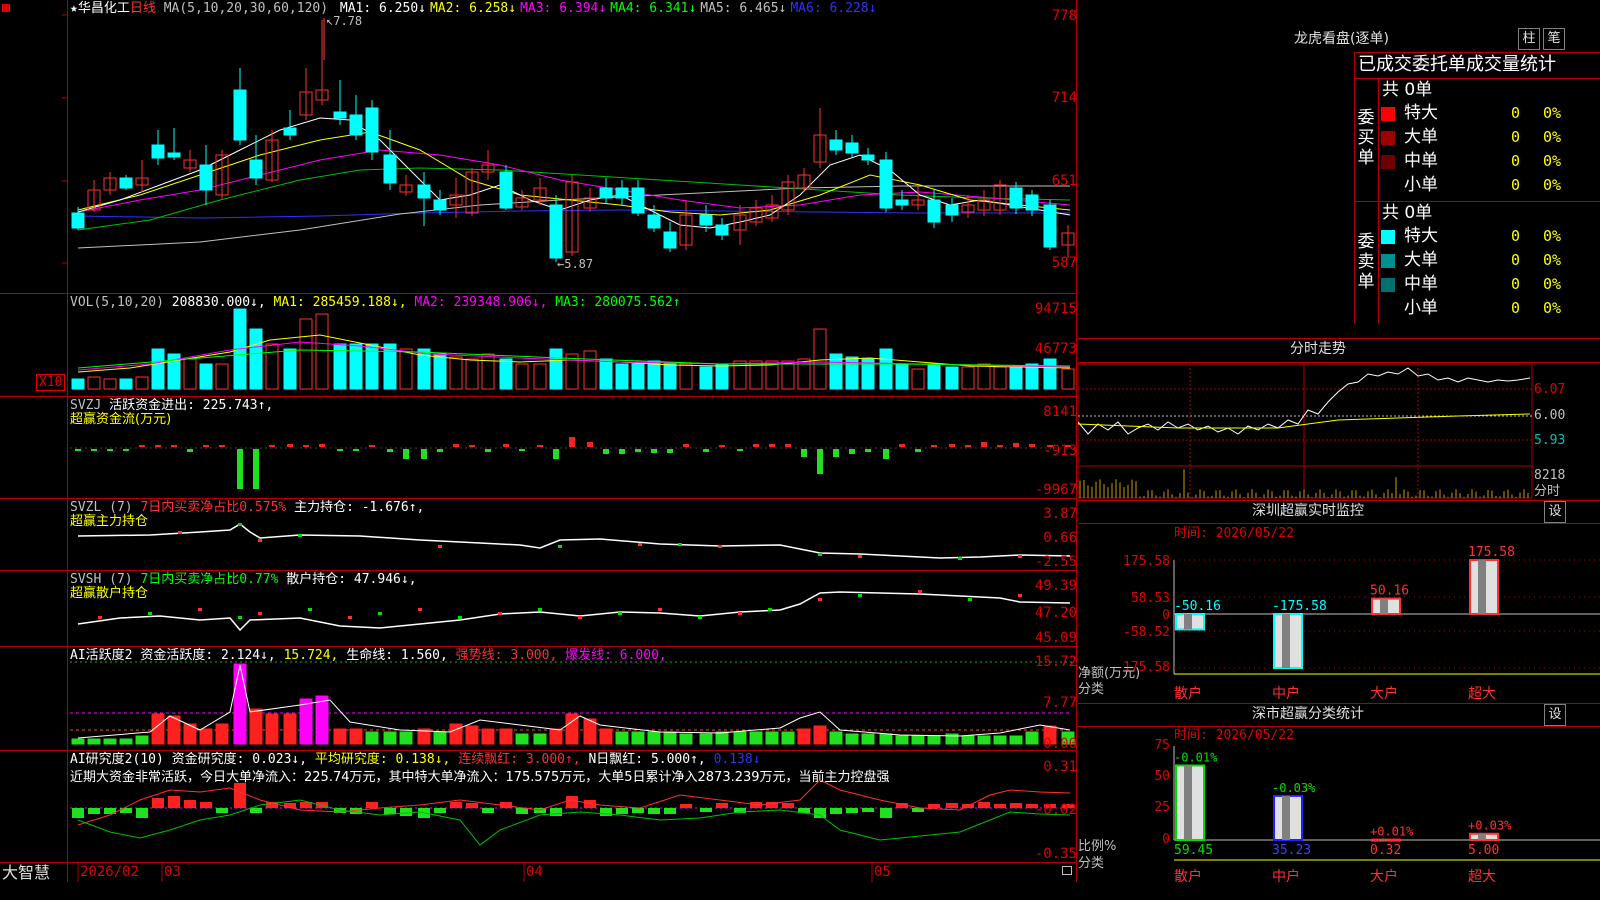  What do you see at coordinates (1529, 39) in the screenshot?
I see `bar-view-button: 柱` at bounding box center [1529, 39].